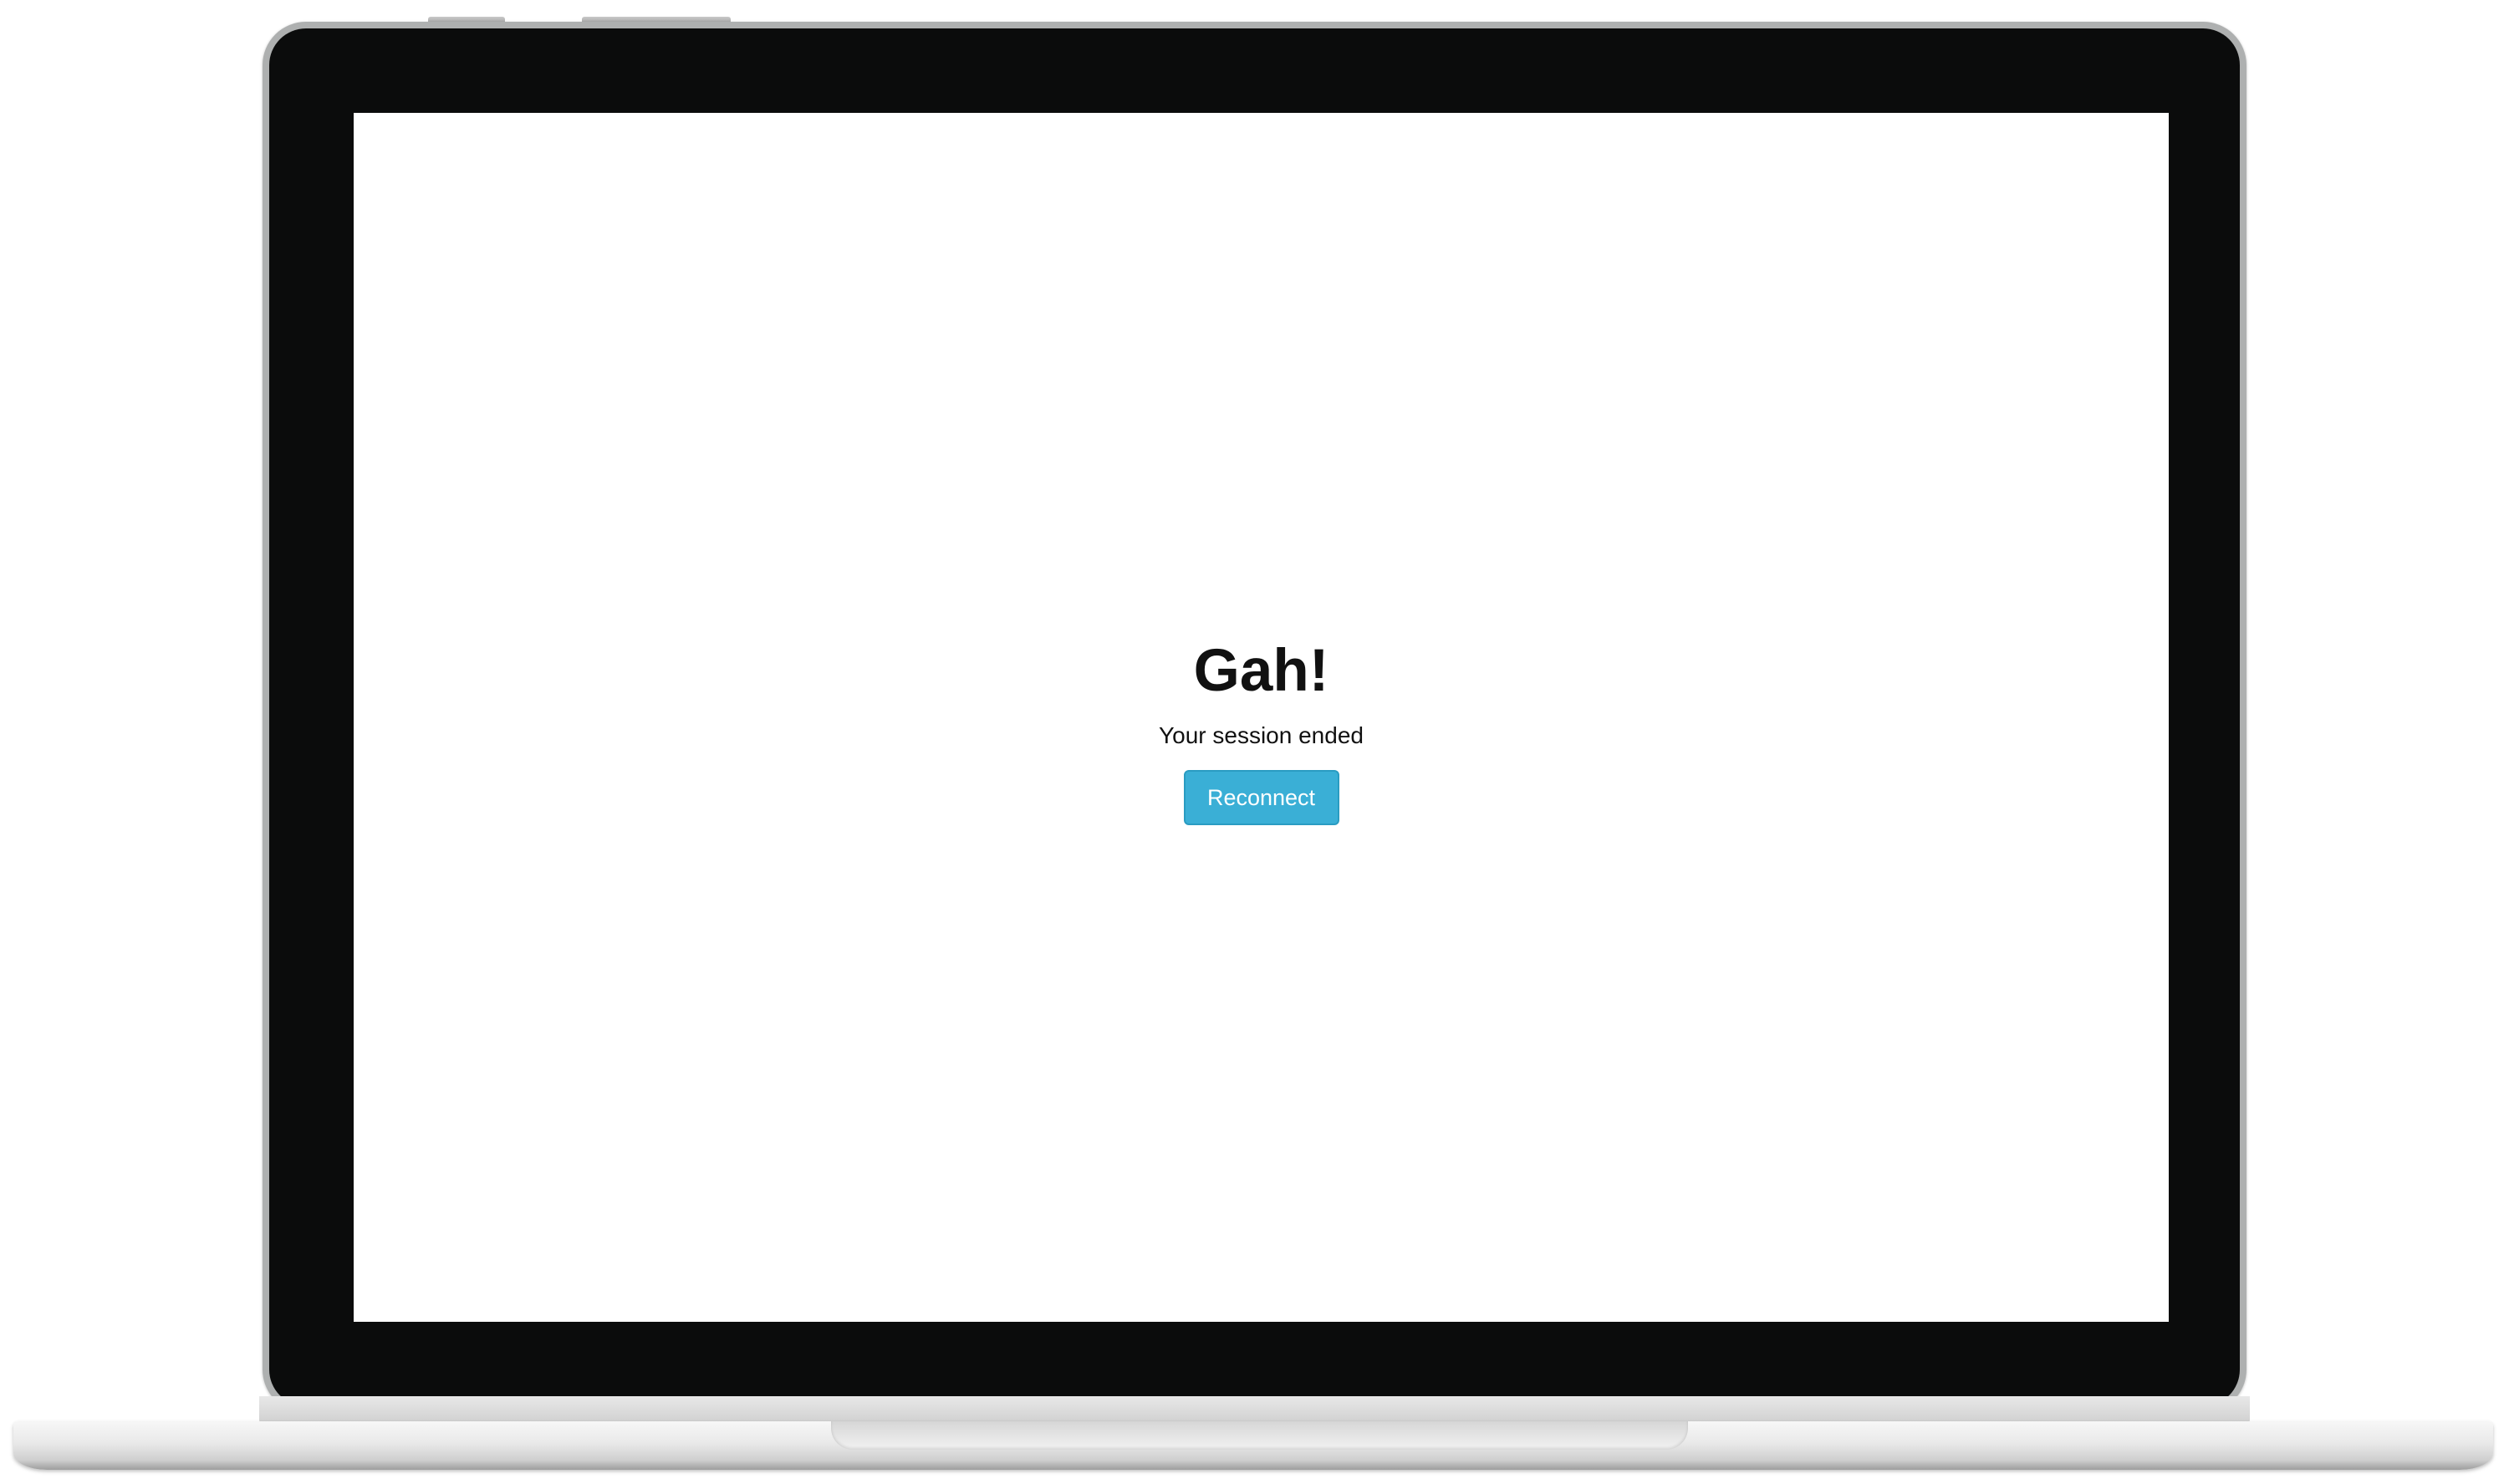  I want to click on session-ended-message: Gah! Your session ended Reconnect, so click(1261, 730).